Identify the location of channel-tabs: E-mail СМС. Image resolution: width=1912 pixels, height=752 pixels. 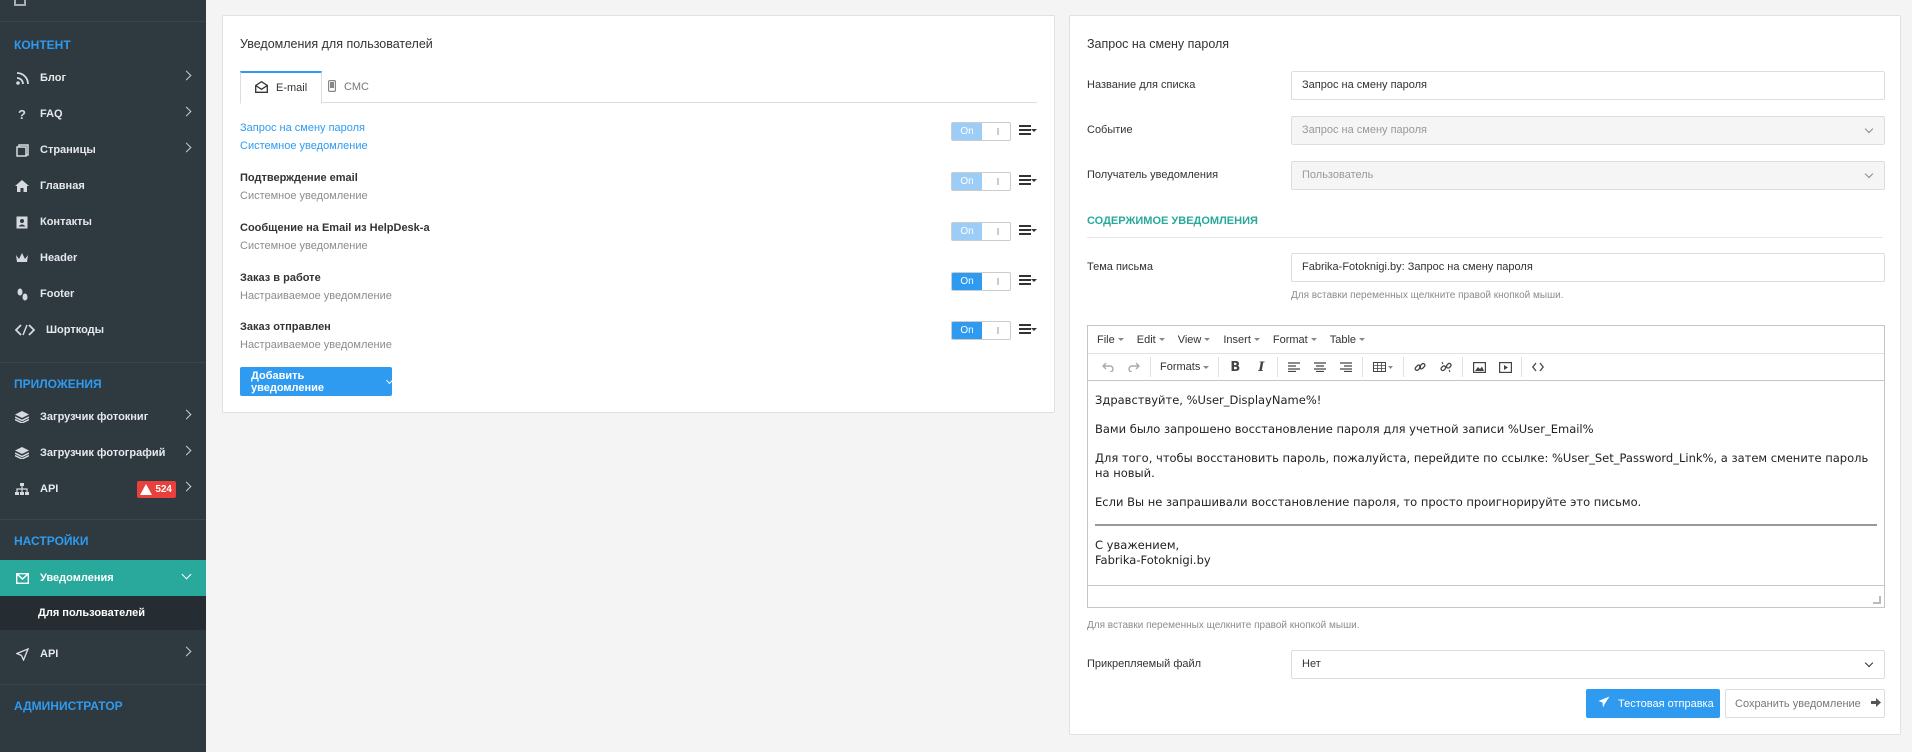
(638, 87).